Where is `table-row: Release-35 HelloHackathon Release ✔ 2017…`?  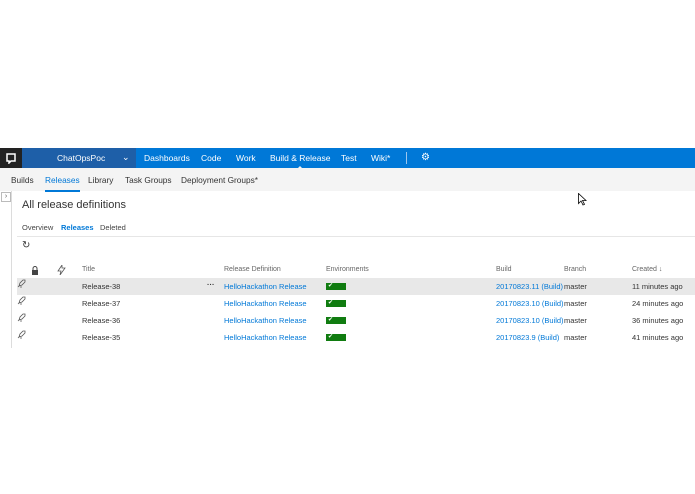 table-row: Release-35 HelloHackathon Release ✔ 2017… is located at coordinates (356, 337).